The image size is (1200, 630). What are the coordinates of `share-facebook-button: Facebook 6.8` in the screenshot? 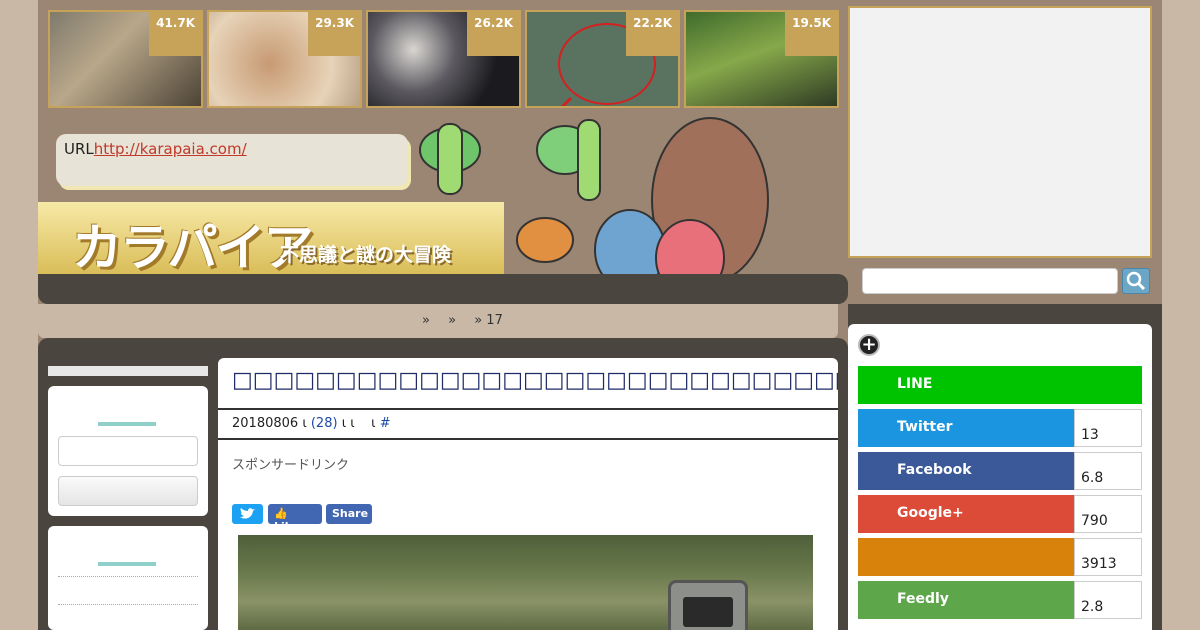 It's located at (1000, 471).